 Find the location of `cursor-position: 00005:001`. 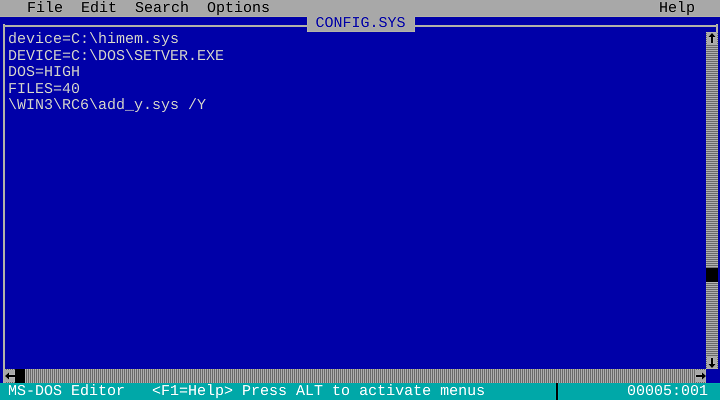

cursor-position: 00005:001 is located at coordinates (667, 391).